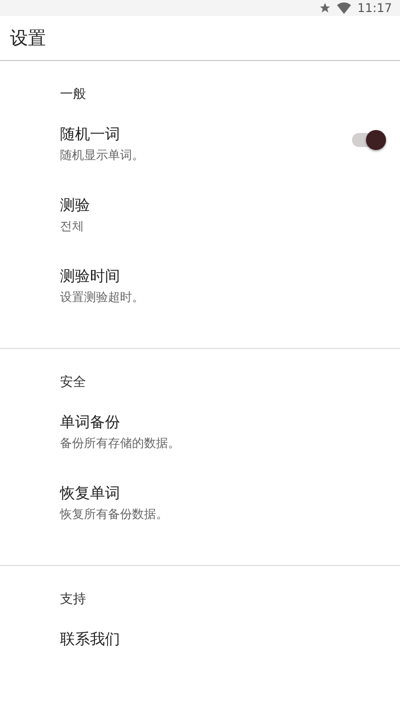 The height and width of the screenshot is (711, 400). Describe the element at coordinates (28, 38) in the screenshot. I see `screen-title: 设置` at that location.